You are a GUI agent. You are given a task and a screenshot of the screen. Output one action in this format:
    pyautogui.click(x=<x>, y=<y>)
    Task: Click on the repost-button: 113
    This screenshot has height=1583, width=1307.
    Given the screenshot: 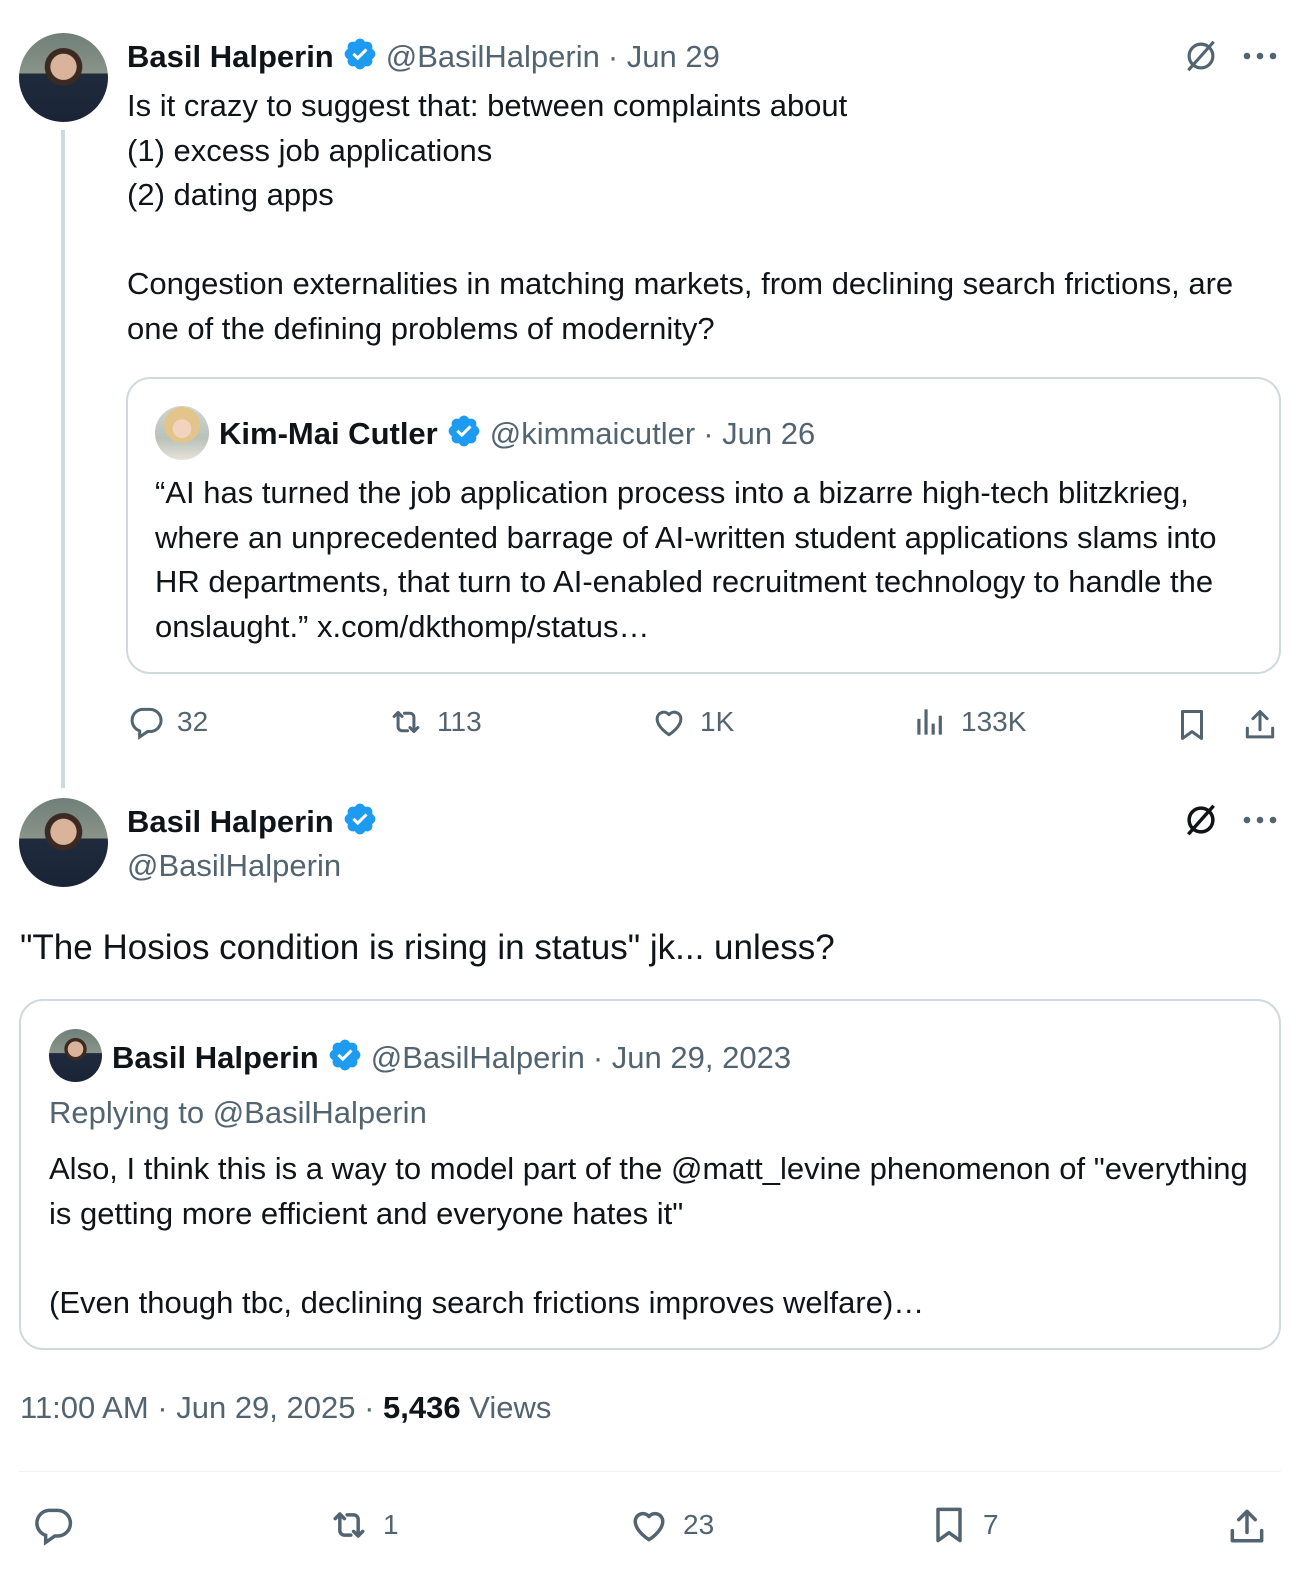 What is the action you would take?
    pyautogui.click(x=434, y=722)
    